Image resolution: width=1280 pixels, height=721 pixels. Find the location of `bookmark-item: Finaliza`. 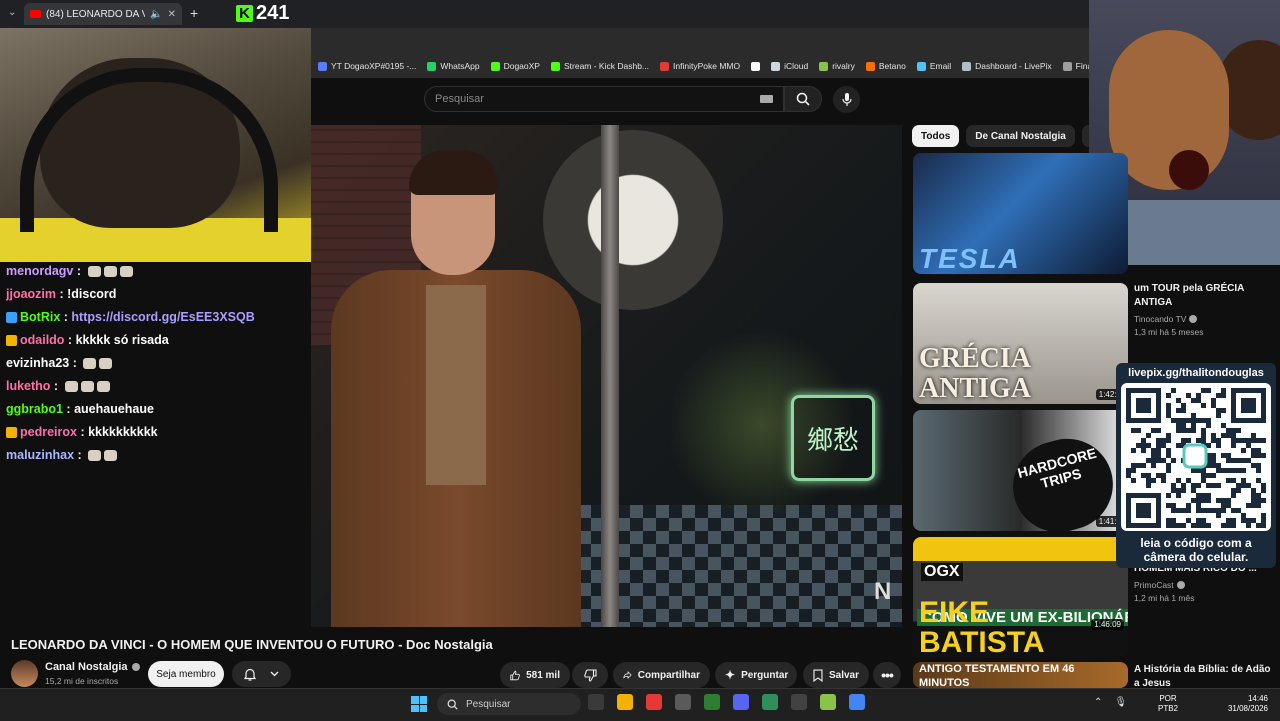

bookmark-item: Finaliza is located at coordinates (1076, 66).